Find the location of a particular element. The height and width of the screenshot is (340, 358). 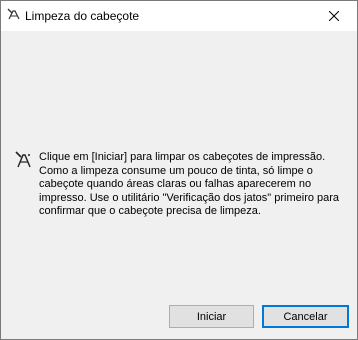

printer-head-cleaning-icon is located at coordinates (14, 15).